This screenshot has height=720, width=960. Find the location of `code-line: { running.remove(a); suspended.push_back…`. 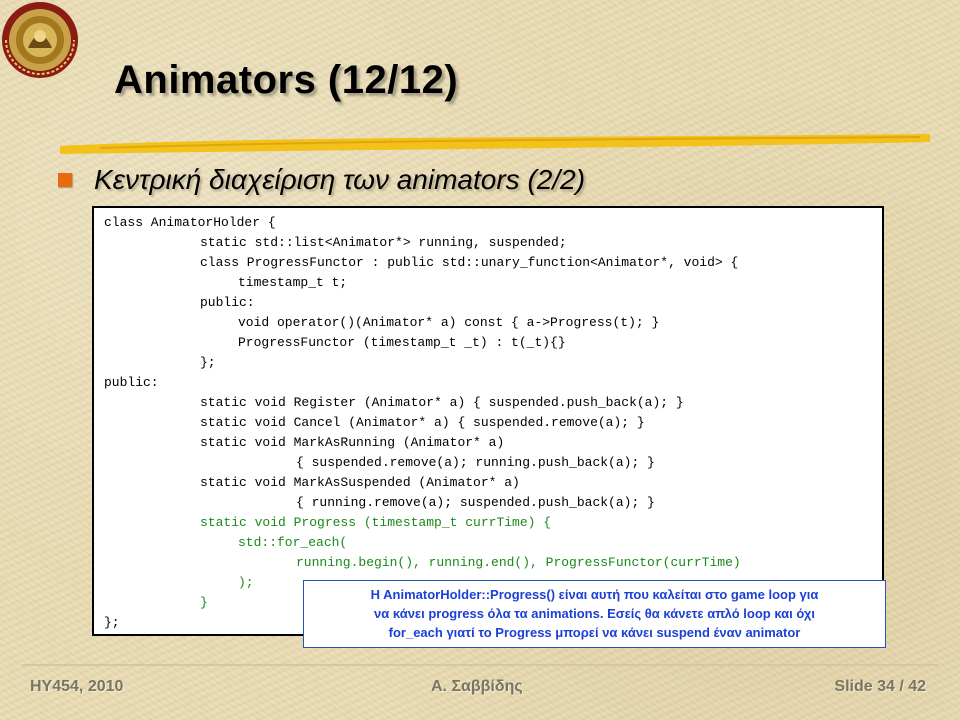

code-line: { running.remove(a); suspended.push_back… is located at coordinates (475, 502).